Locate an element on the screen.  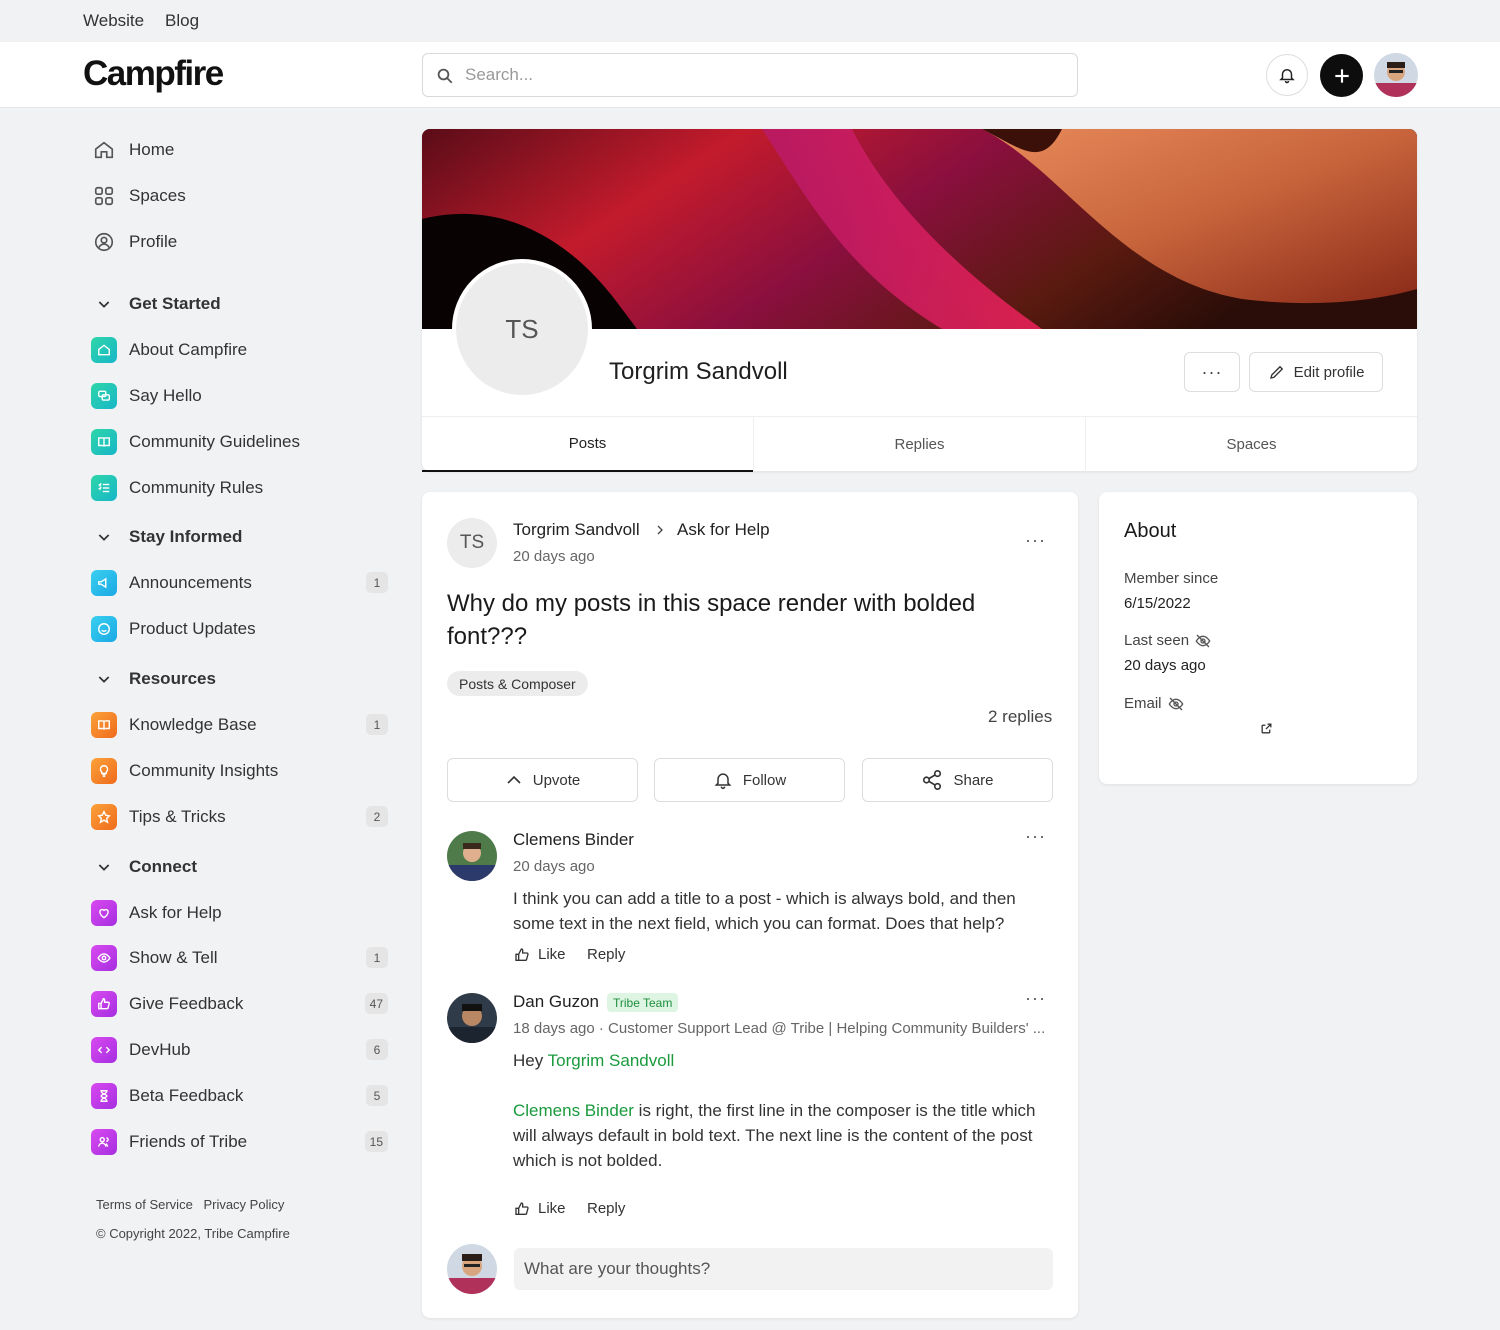
tab-spaces: Spaces is located at coordinates (1251, 444).